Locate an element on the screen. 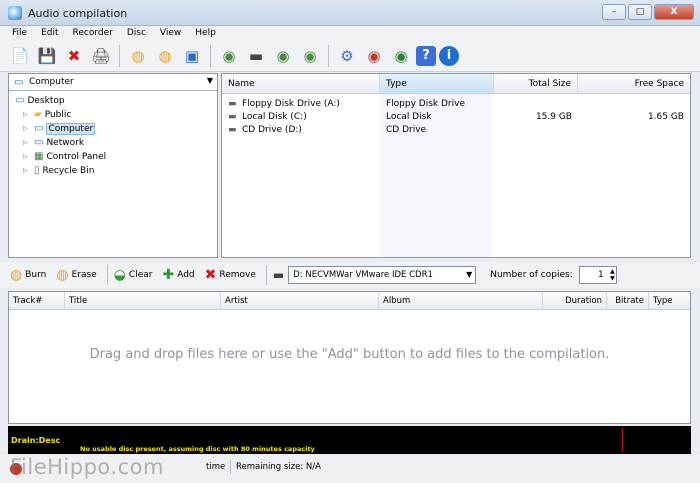 The image size is (700, 483). globe-icon: ◉ is located at coordinates (229, 56).